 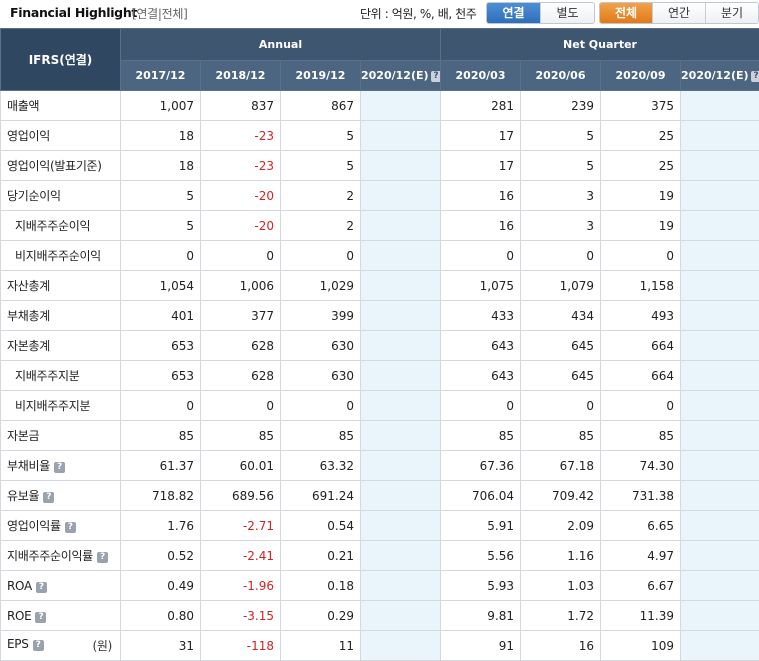 I want to click on column-header-0: 2017/12, so click(x=161, y=76).